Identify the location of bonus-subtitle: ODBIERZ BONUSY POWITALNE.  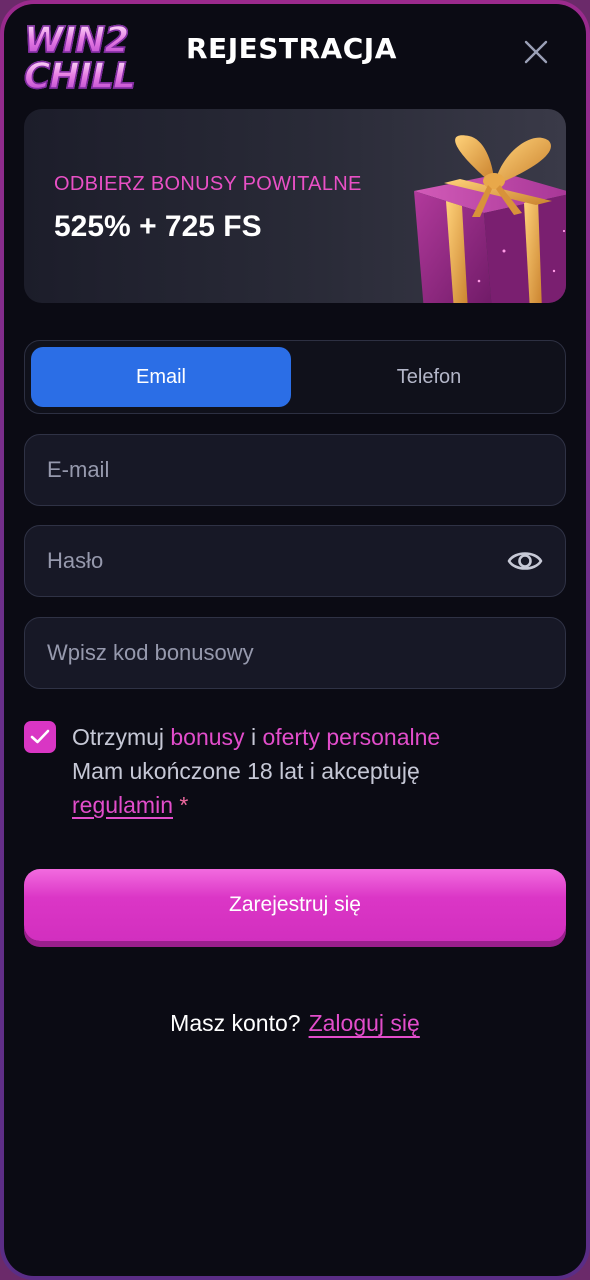
(208, 184).